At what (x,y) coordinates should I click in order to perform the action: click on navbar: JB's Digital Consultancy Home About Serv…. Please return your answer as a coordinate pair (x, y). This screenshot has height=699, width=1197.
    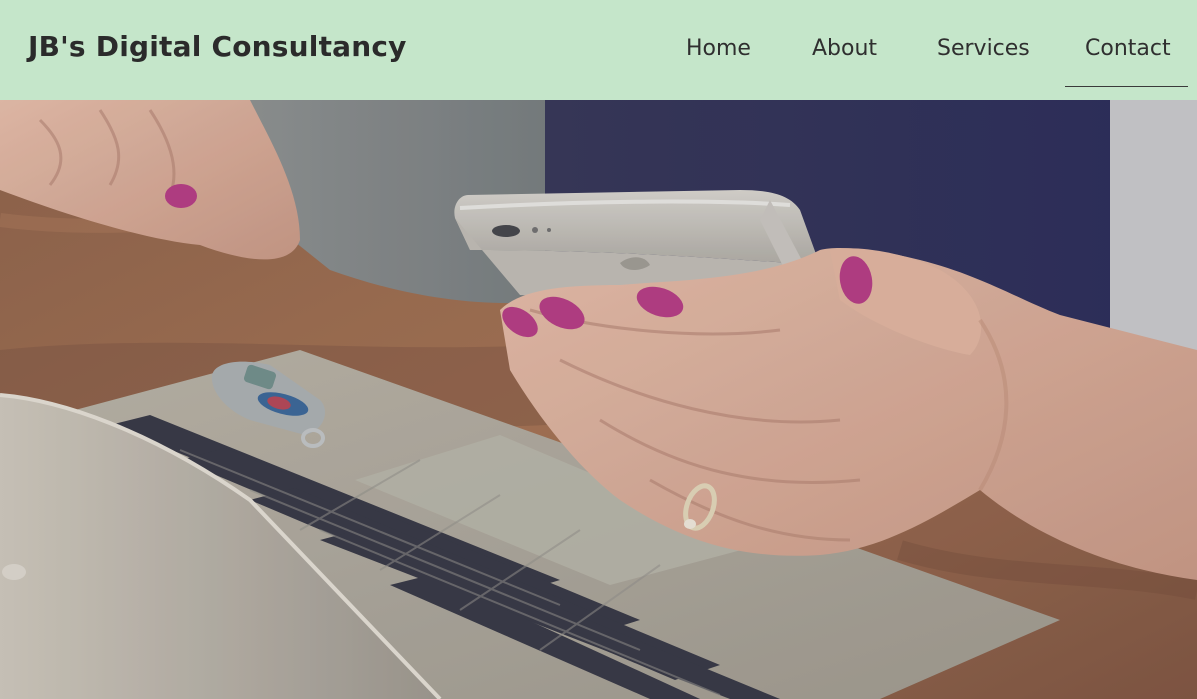
    Looking at the image, I should click on (598, 50).